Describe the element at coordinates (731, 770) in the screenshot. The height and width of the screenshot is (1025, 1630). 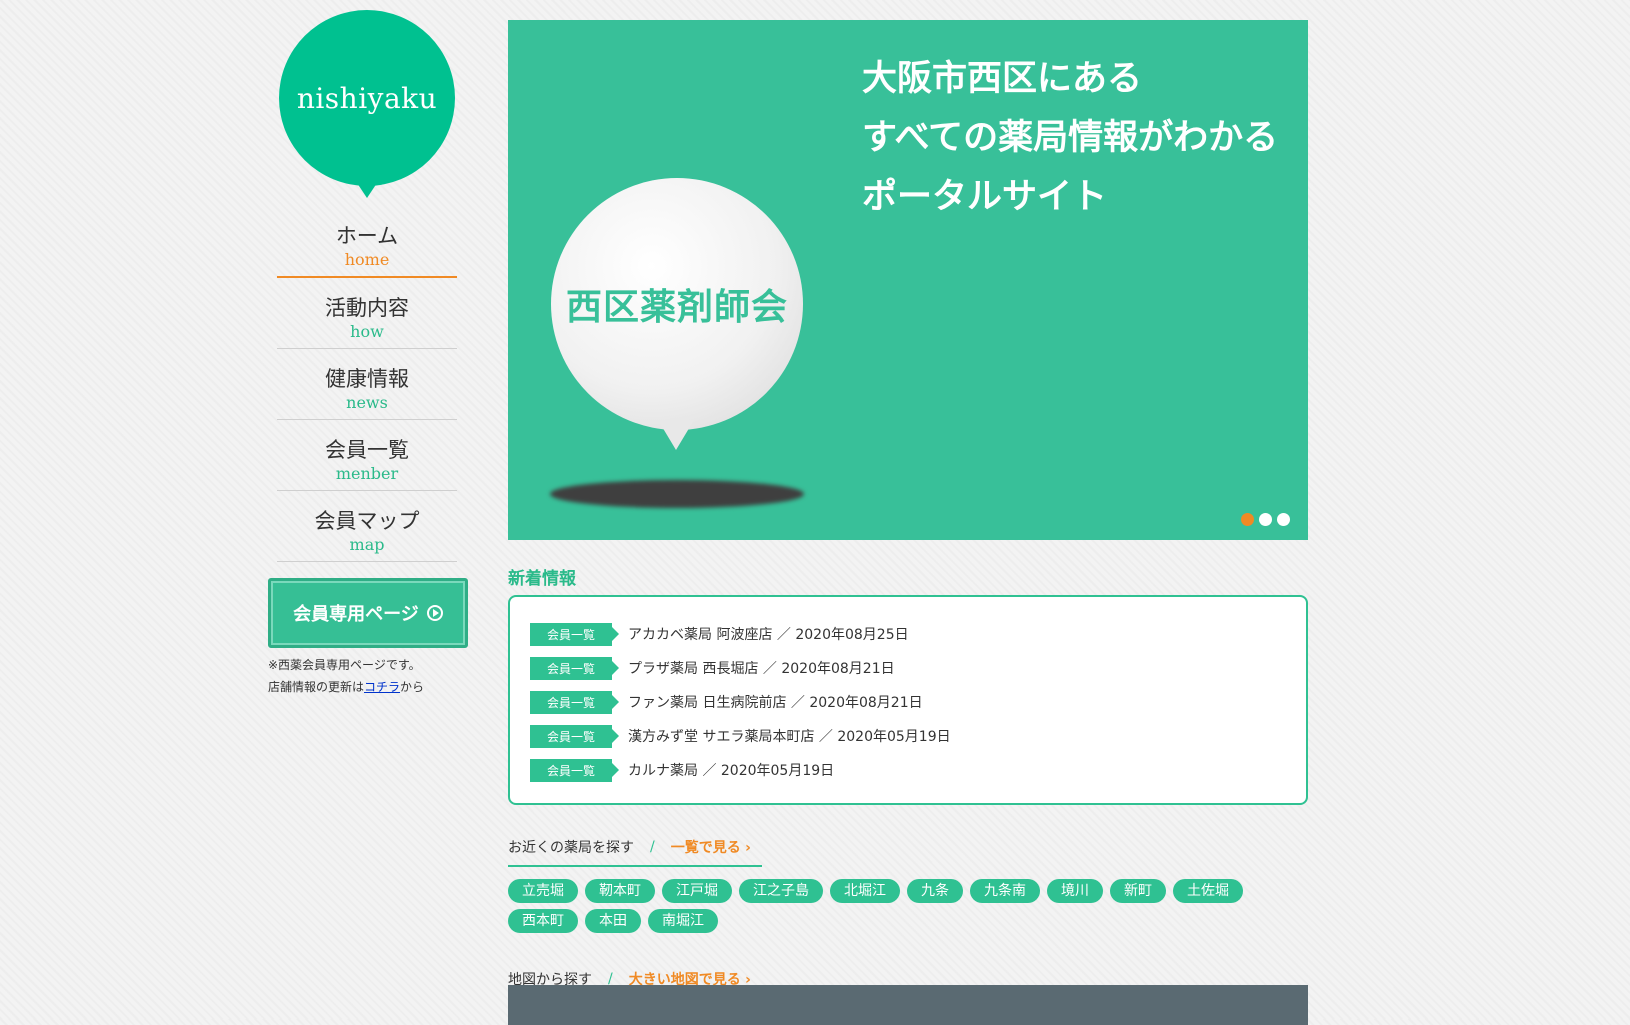
I see `news-text: カルナ薬局 ／ 2020年05月19日` at that location.